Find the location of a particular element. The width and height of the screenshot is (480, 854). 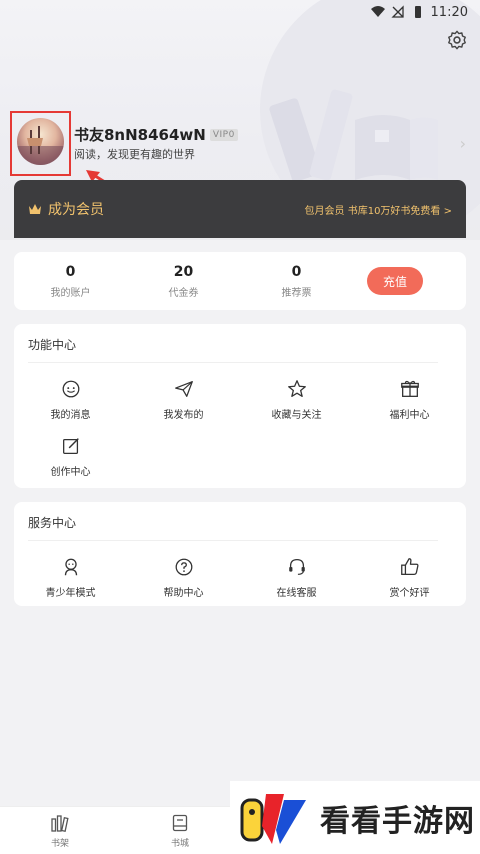

online-support-item: 在线客服 is located at coordinates (296, 577).